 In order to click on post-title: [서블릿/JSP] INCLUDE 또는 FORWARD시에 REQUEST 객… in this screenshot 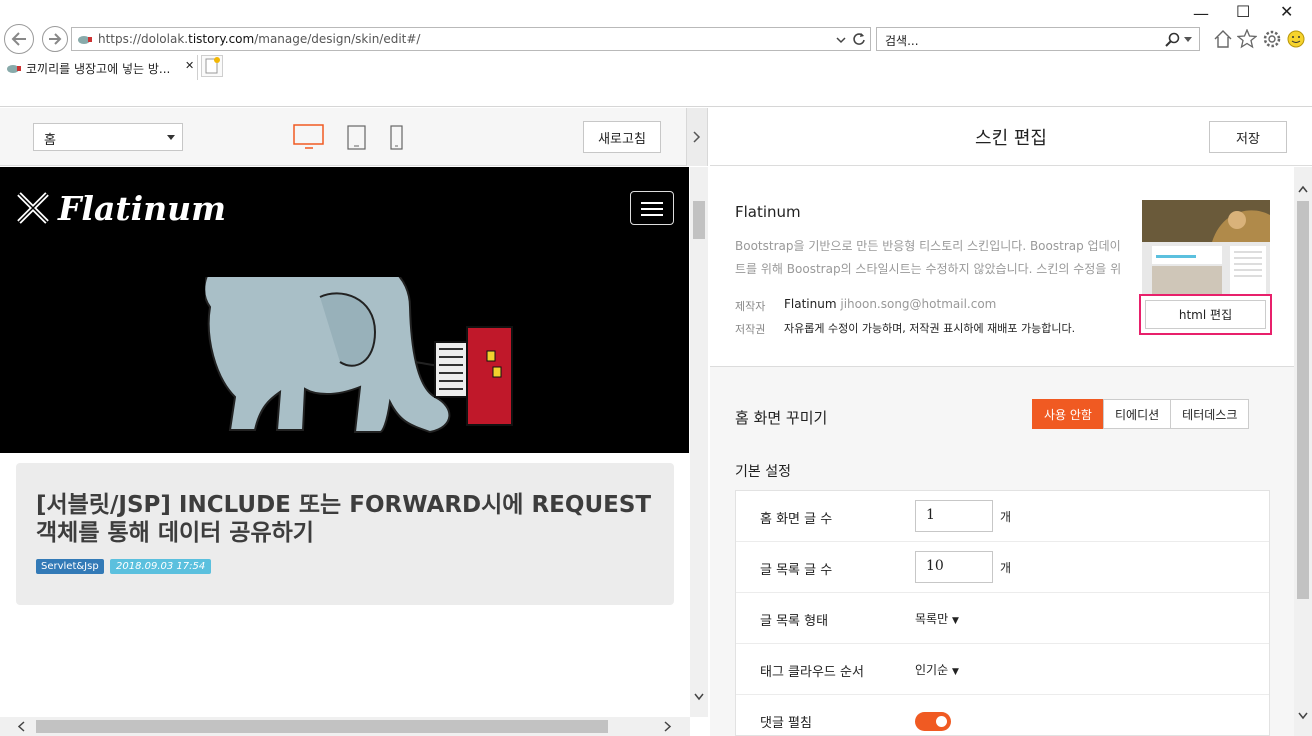, I will do `click(346, 519)`.